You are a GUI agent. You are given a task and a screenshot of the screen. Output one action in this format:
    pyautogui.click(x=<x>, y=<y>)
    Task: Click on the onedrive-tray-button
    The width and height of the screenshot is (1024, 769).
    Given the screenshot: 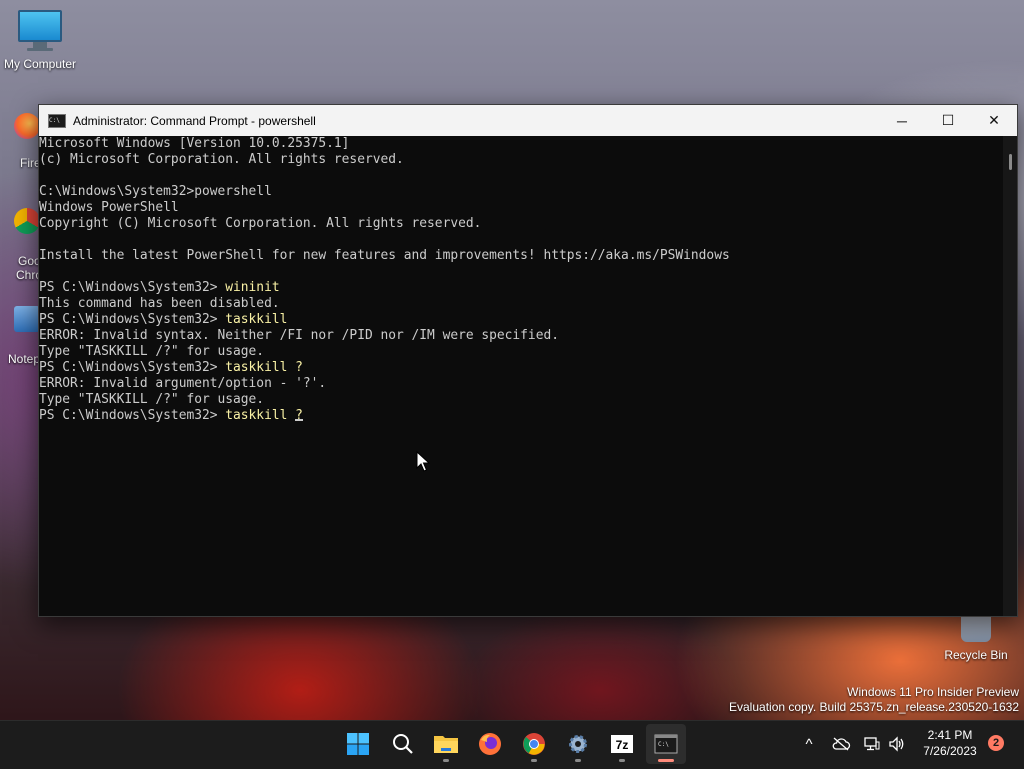 What is the action you would take?
    pyautogui.click(x=841, y=744)
    